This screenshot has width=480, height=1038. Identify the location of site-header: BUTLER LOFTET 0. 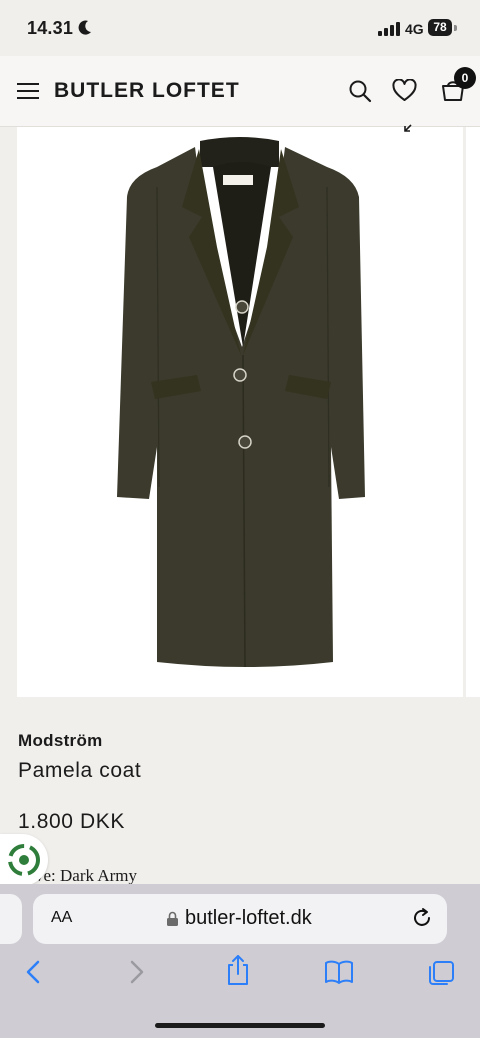
(240, 91).